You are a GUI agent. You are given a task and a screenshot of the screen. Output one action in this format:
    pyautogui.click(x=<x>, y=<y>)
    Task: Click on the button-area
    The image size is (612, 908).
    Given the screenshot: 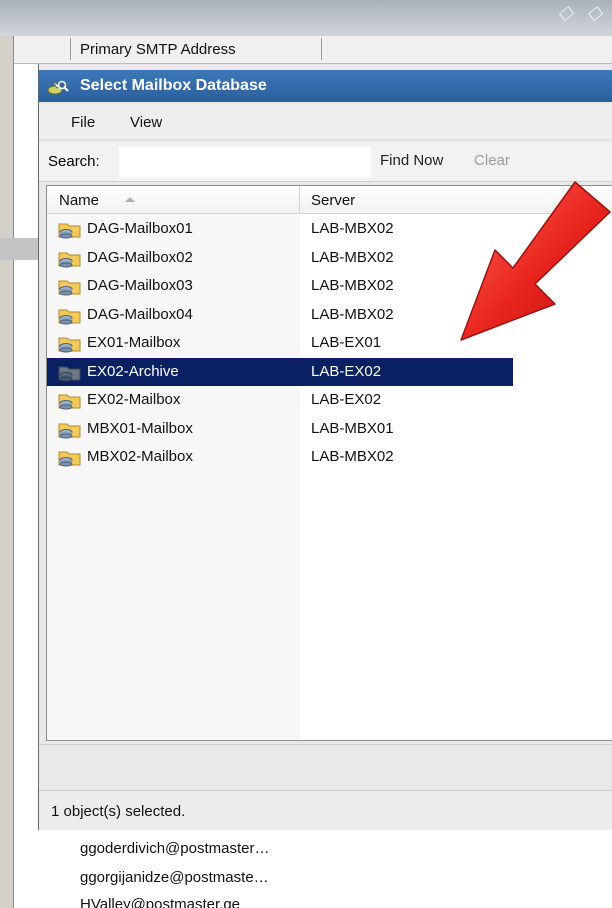 What is the action you would take?
    pyautogui.click(x=325, y=766)
    